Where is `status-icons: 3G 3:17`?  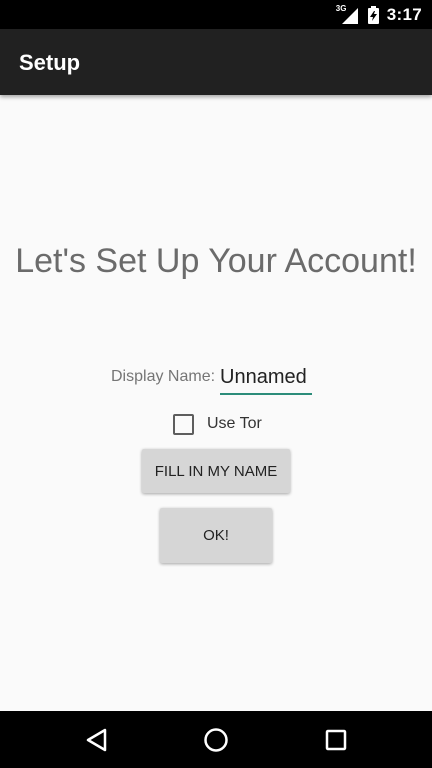
status-icons: 3G 3:17 is located at coordinates (379, 14).